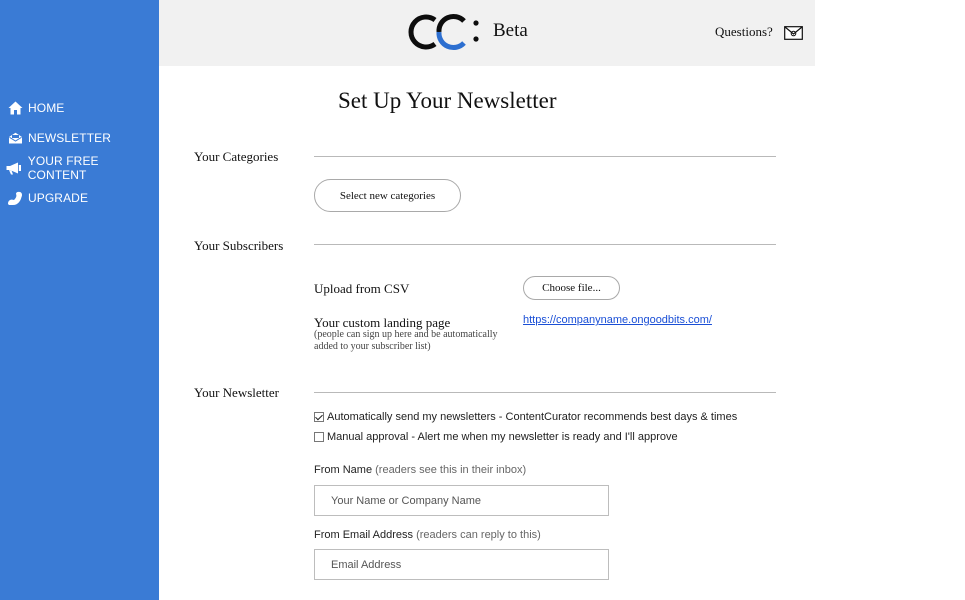  I want to click on landing-page-link: https://companyname.ongoodbits.com/, so click(617, 320).